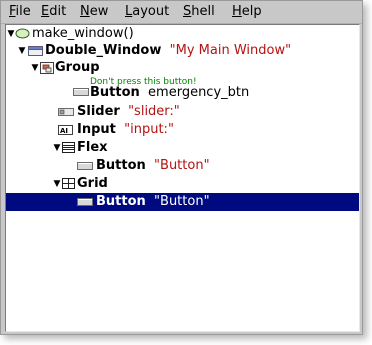 The height and width of the screenshot is (345, 372). I want to click on svg-text: AI, so click(64, 131).